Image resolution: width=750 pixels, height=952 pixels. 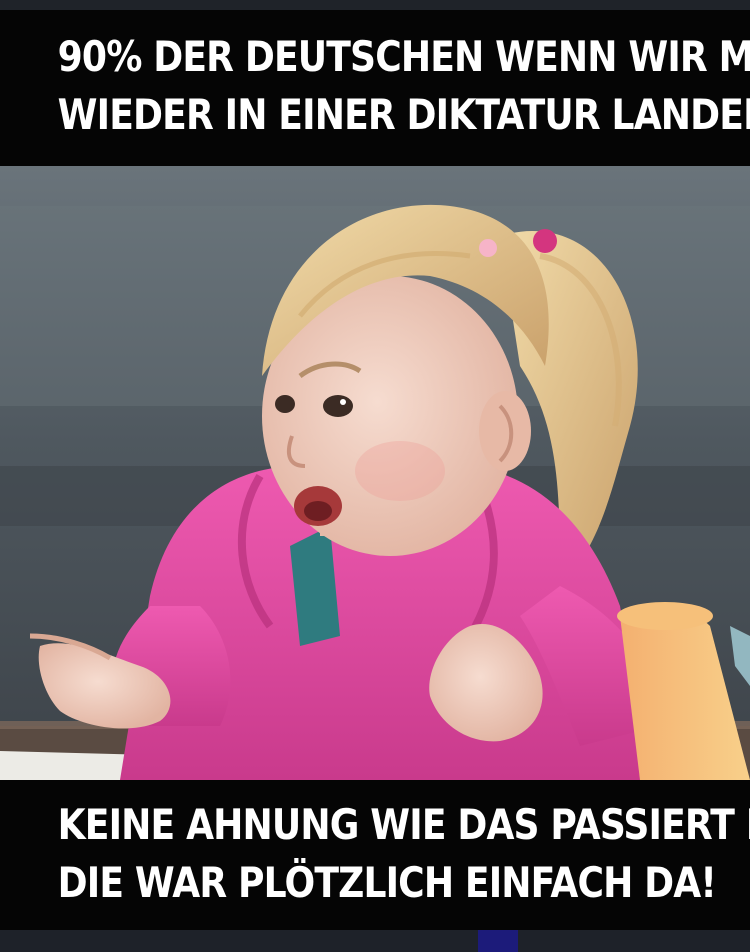 I want to click on left-eye, so click(x=338, y=406).